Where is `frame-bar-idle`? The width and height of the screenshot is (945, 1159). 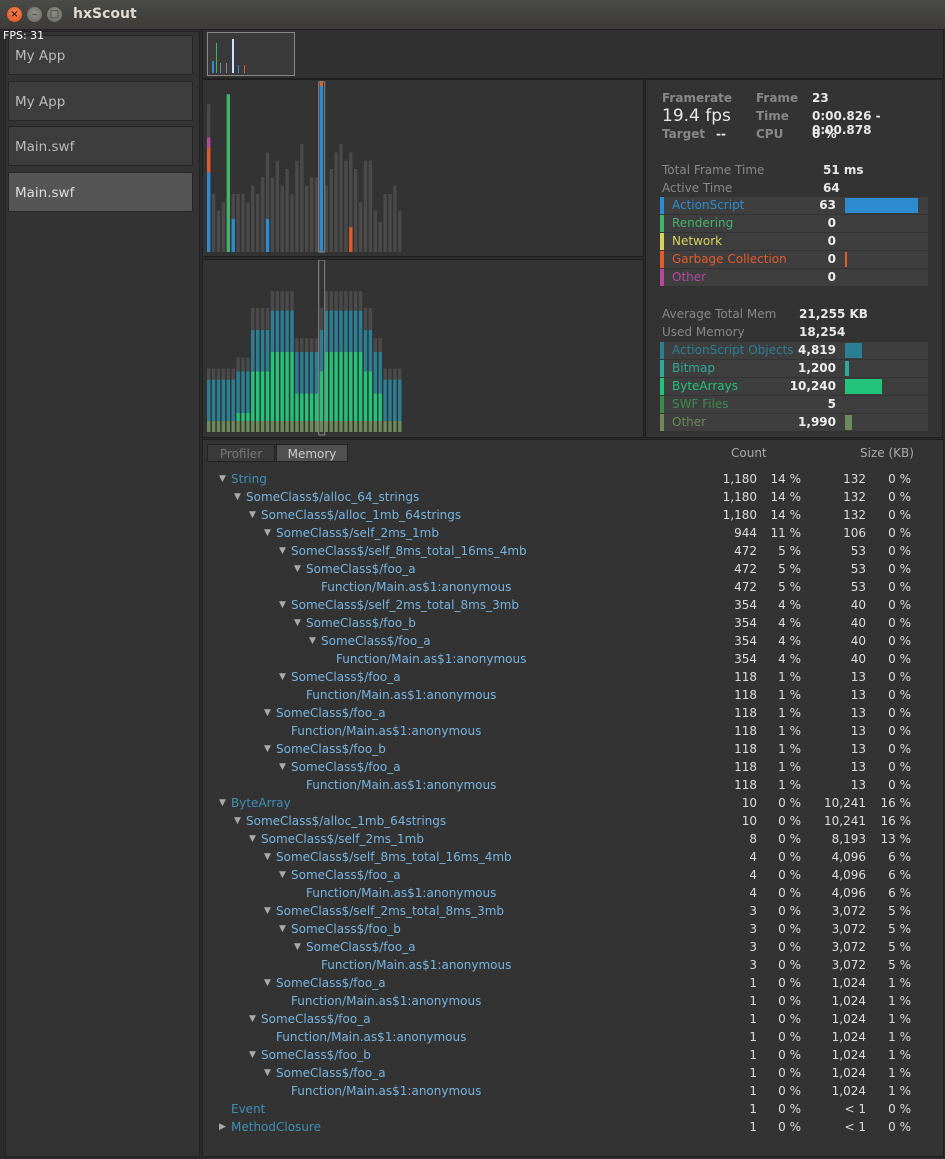 frame-bar-idle is located at coordinates (365, 206).